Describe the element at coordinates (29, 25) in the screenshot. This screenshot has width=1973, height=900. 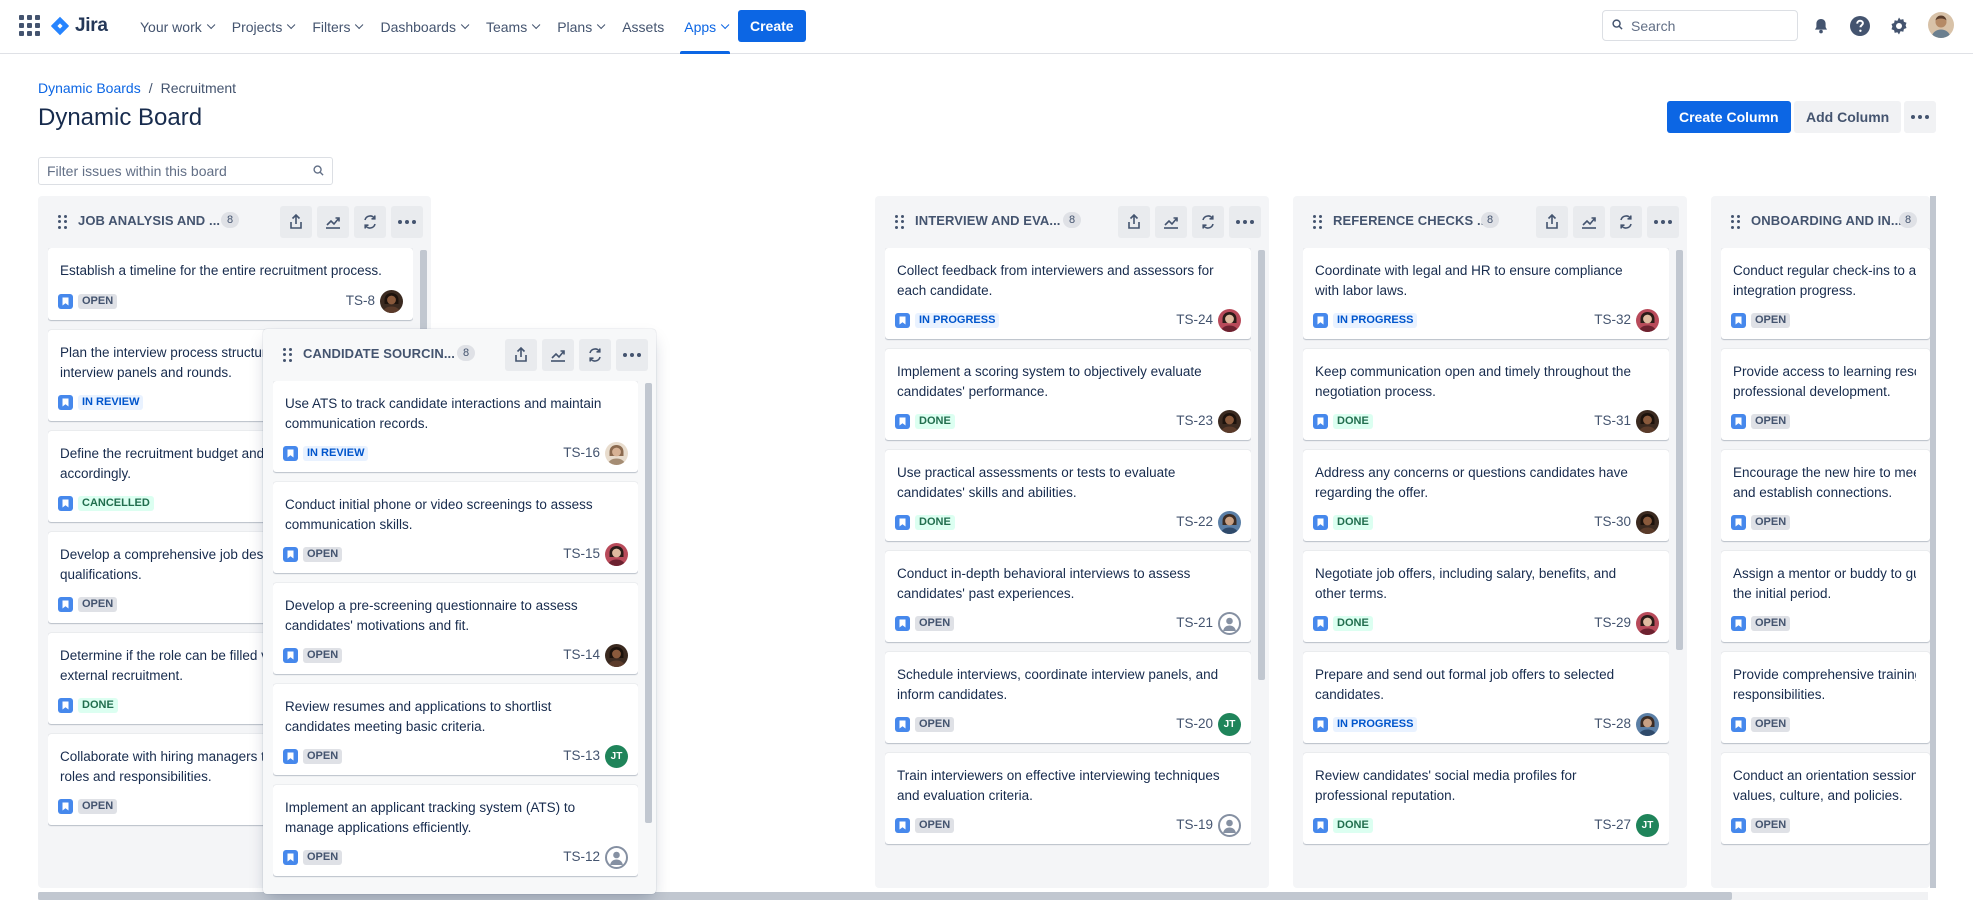
I see `app-switcher-icon` at that location.